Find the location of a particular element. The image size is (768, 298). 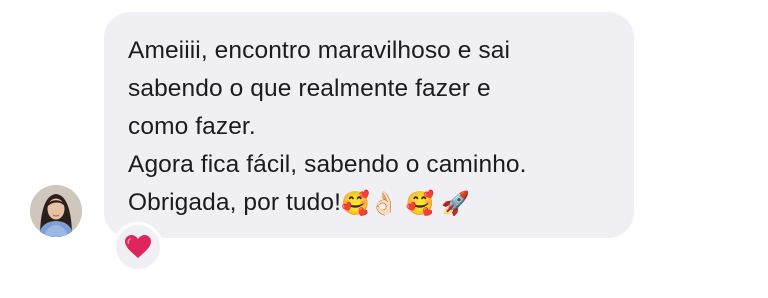

message-line-5: Obrigada, por tudo!🥰👌🏻 🥰 🚀 is located at coordinates (369, 203).